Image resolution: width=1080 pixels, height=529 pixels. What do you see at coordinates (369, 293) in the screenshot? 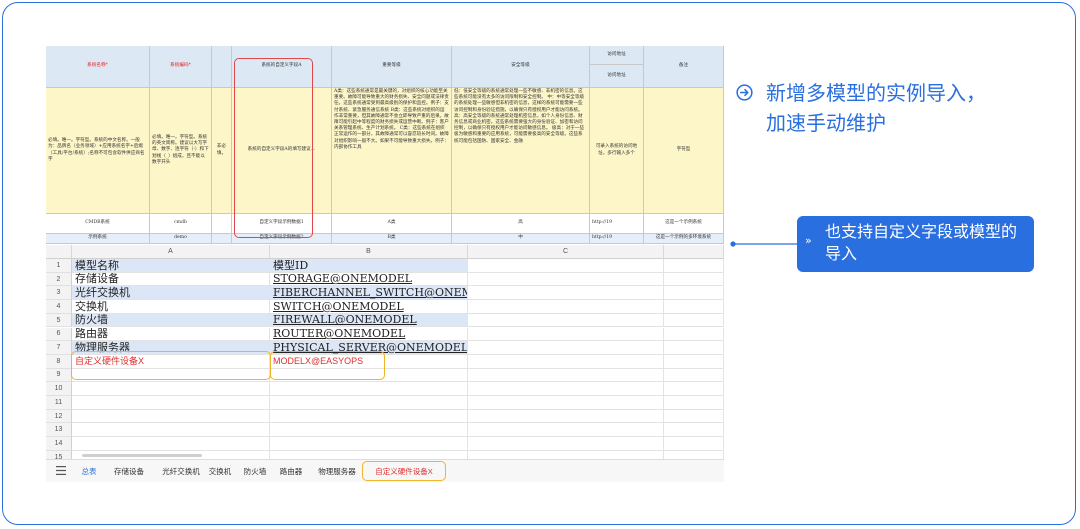
I see `cell-b-3: FIBERCHANNEL_SWITCH@ONEMODEL` at bounding box center [369, 293].